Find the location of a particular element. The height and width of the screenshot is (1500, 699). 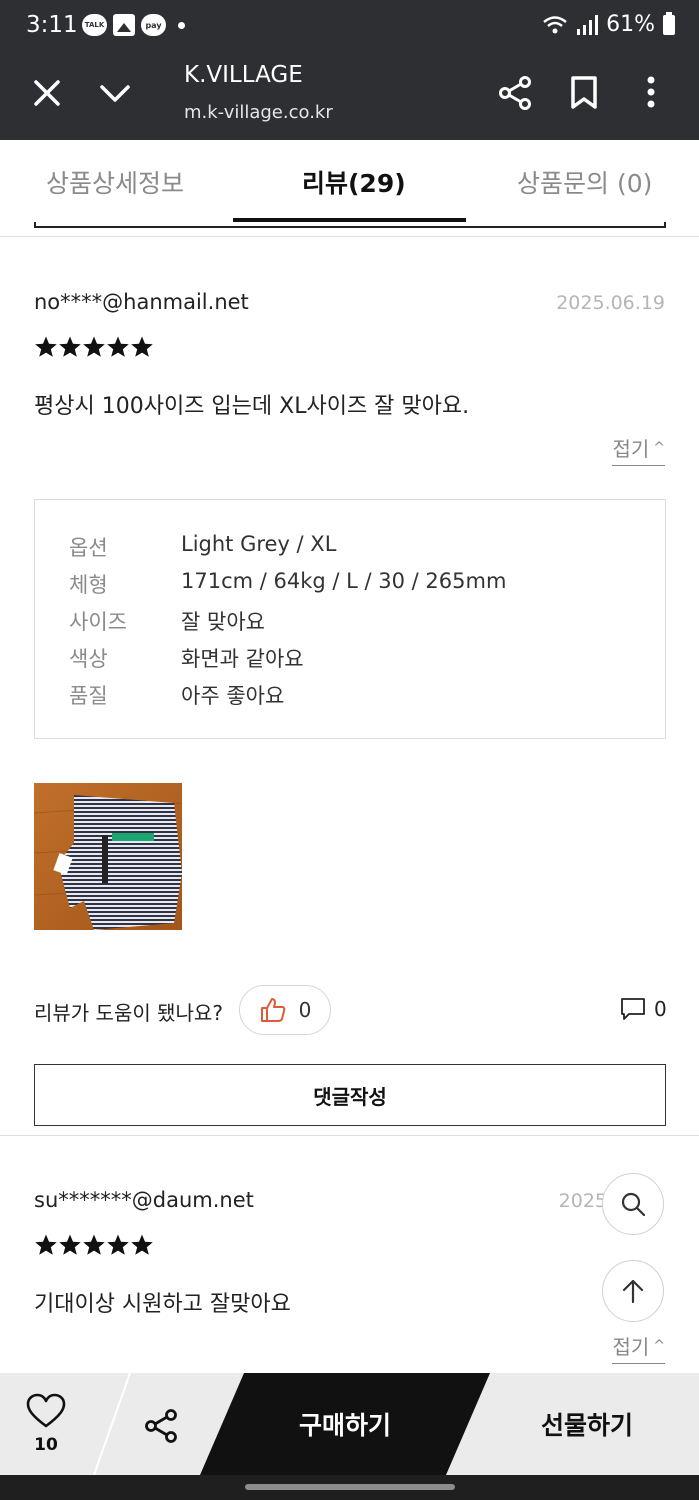

option-row: 옵션 Light Grey / XL is located at coordinates (202, 547).